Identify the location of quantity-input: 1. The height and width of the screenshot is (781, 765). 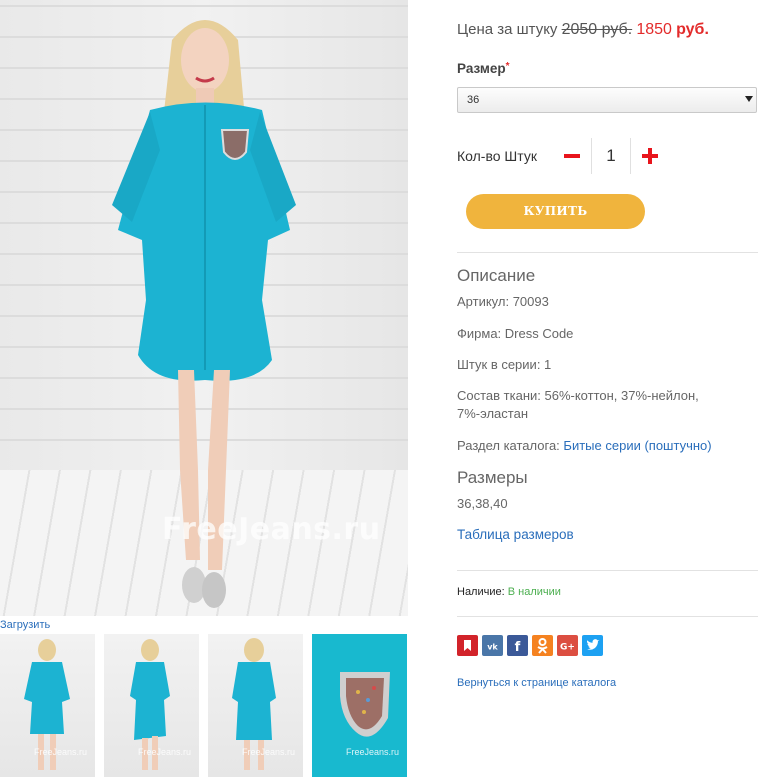
(611, 156).